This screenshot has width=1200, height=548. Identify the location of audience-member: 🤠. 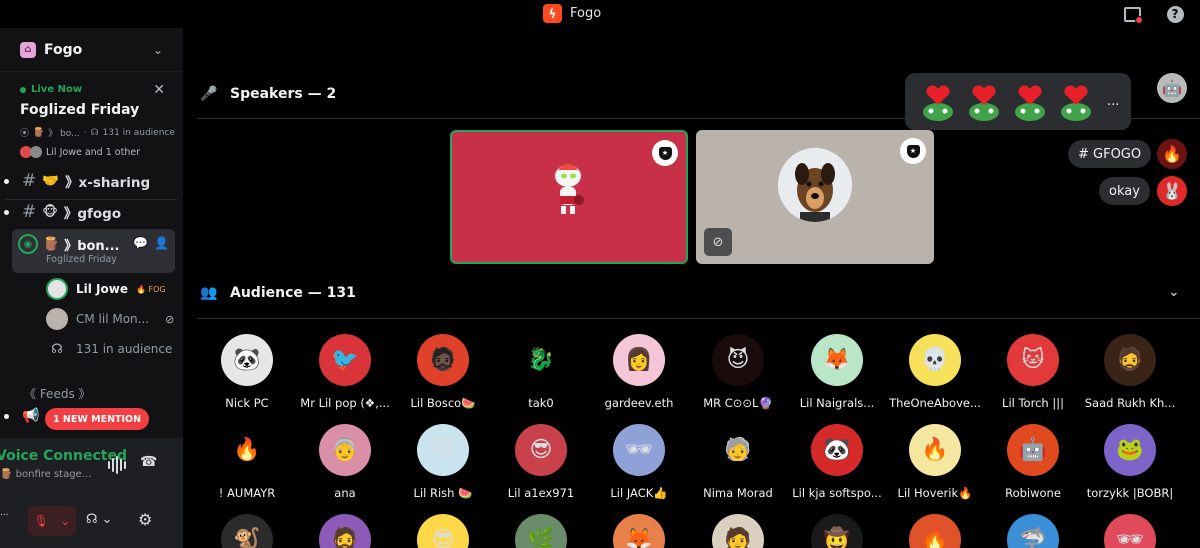
(837, 531).